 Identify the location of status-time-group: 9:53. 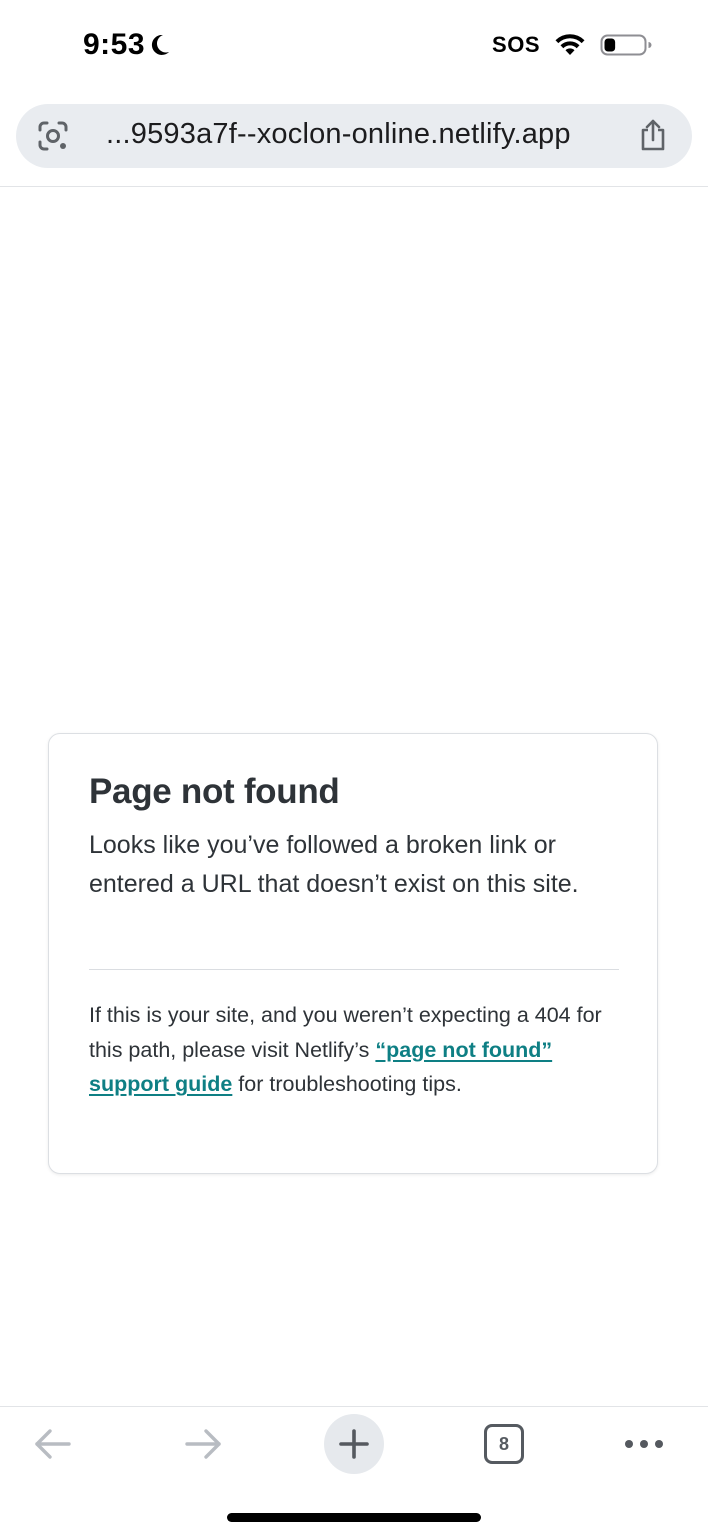
(127, 45).